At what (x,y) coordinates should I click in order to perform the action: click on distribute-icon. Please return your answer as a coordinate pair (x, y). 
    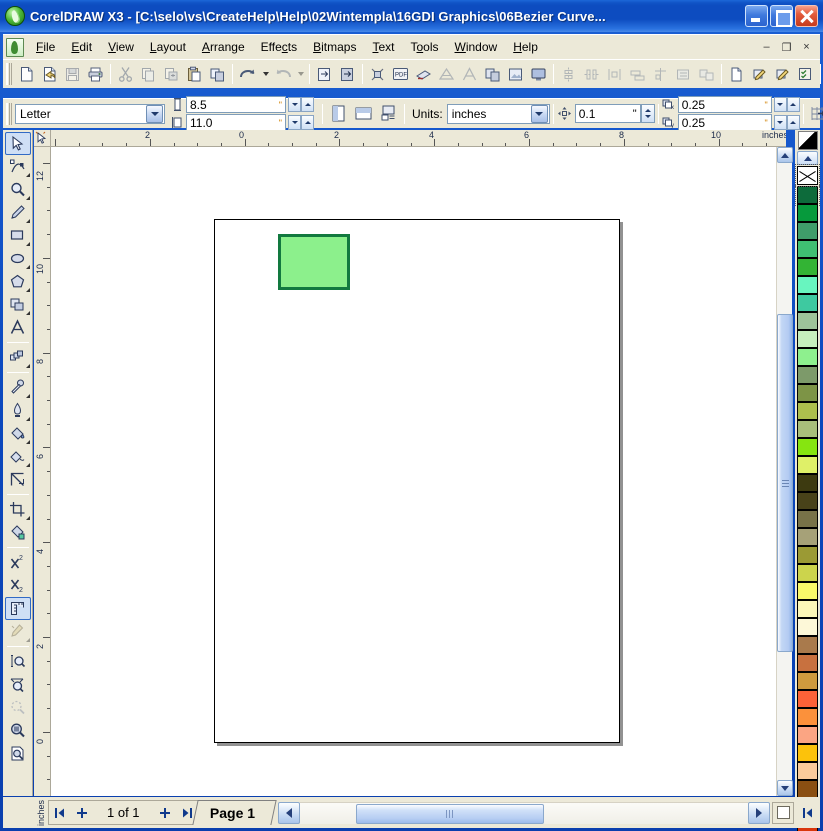
    Looking at the image, I should click on (614, 74).